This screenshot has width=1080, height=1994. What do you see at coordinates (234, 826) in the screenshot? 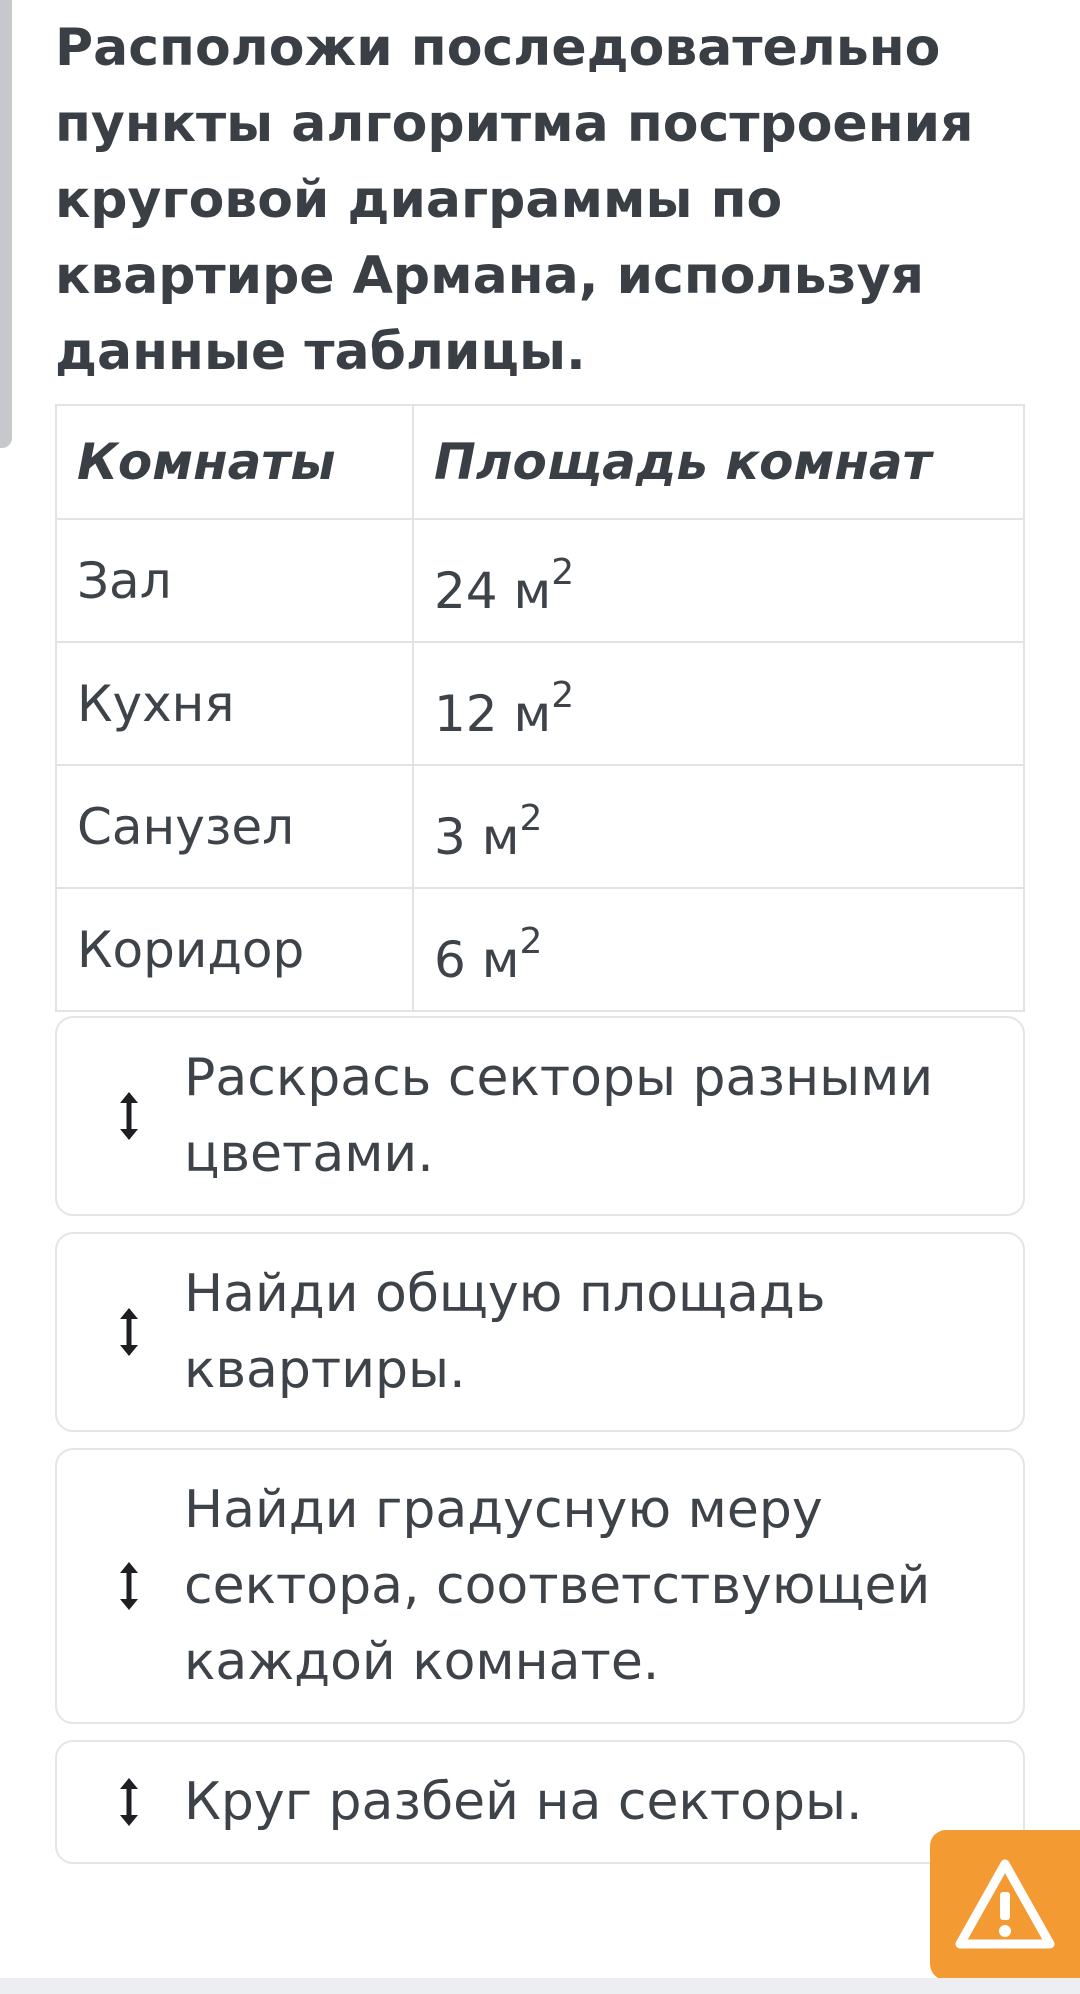
I see `room-name-cell: Санузел` at bounding box center [234, 826].